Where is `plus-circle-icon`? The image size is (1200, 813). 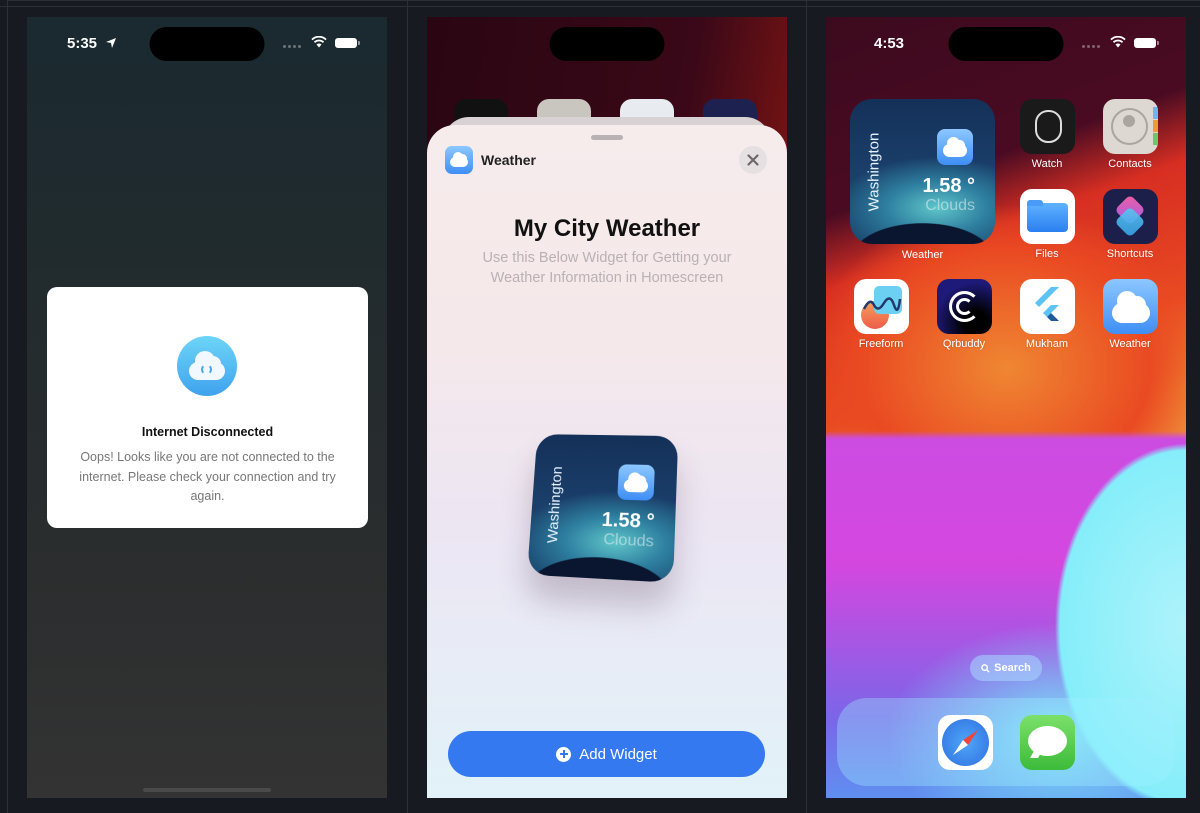 plus-circle-icon is located at coordinates (564, 754).